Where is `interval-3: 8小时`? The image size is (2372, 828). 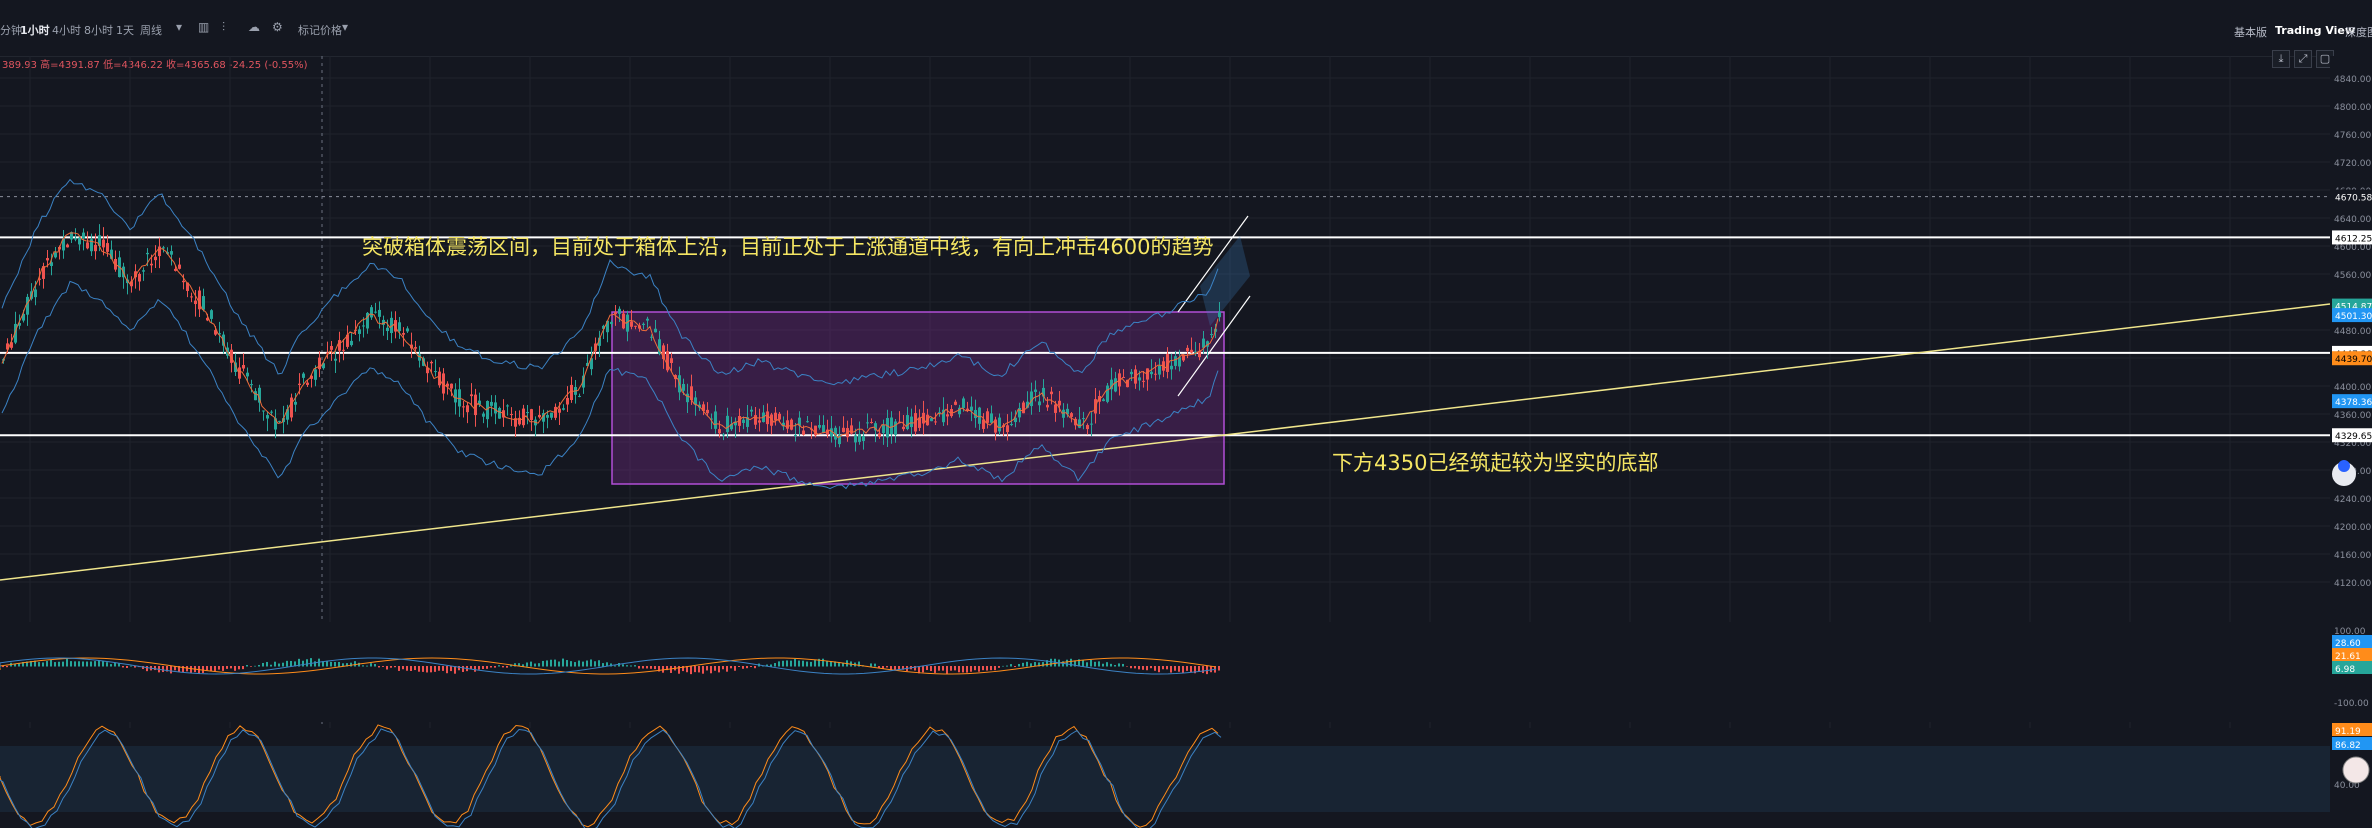
interval-3: 8小时 is located at coordinates (98, 30).